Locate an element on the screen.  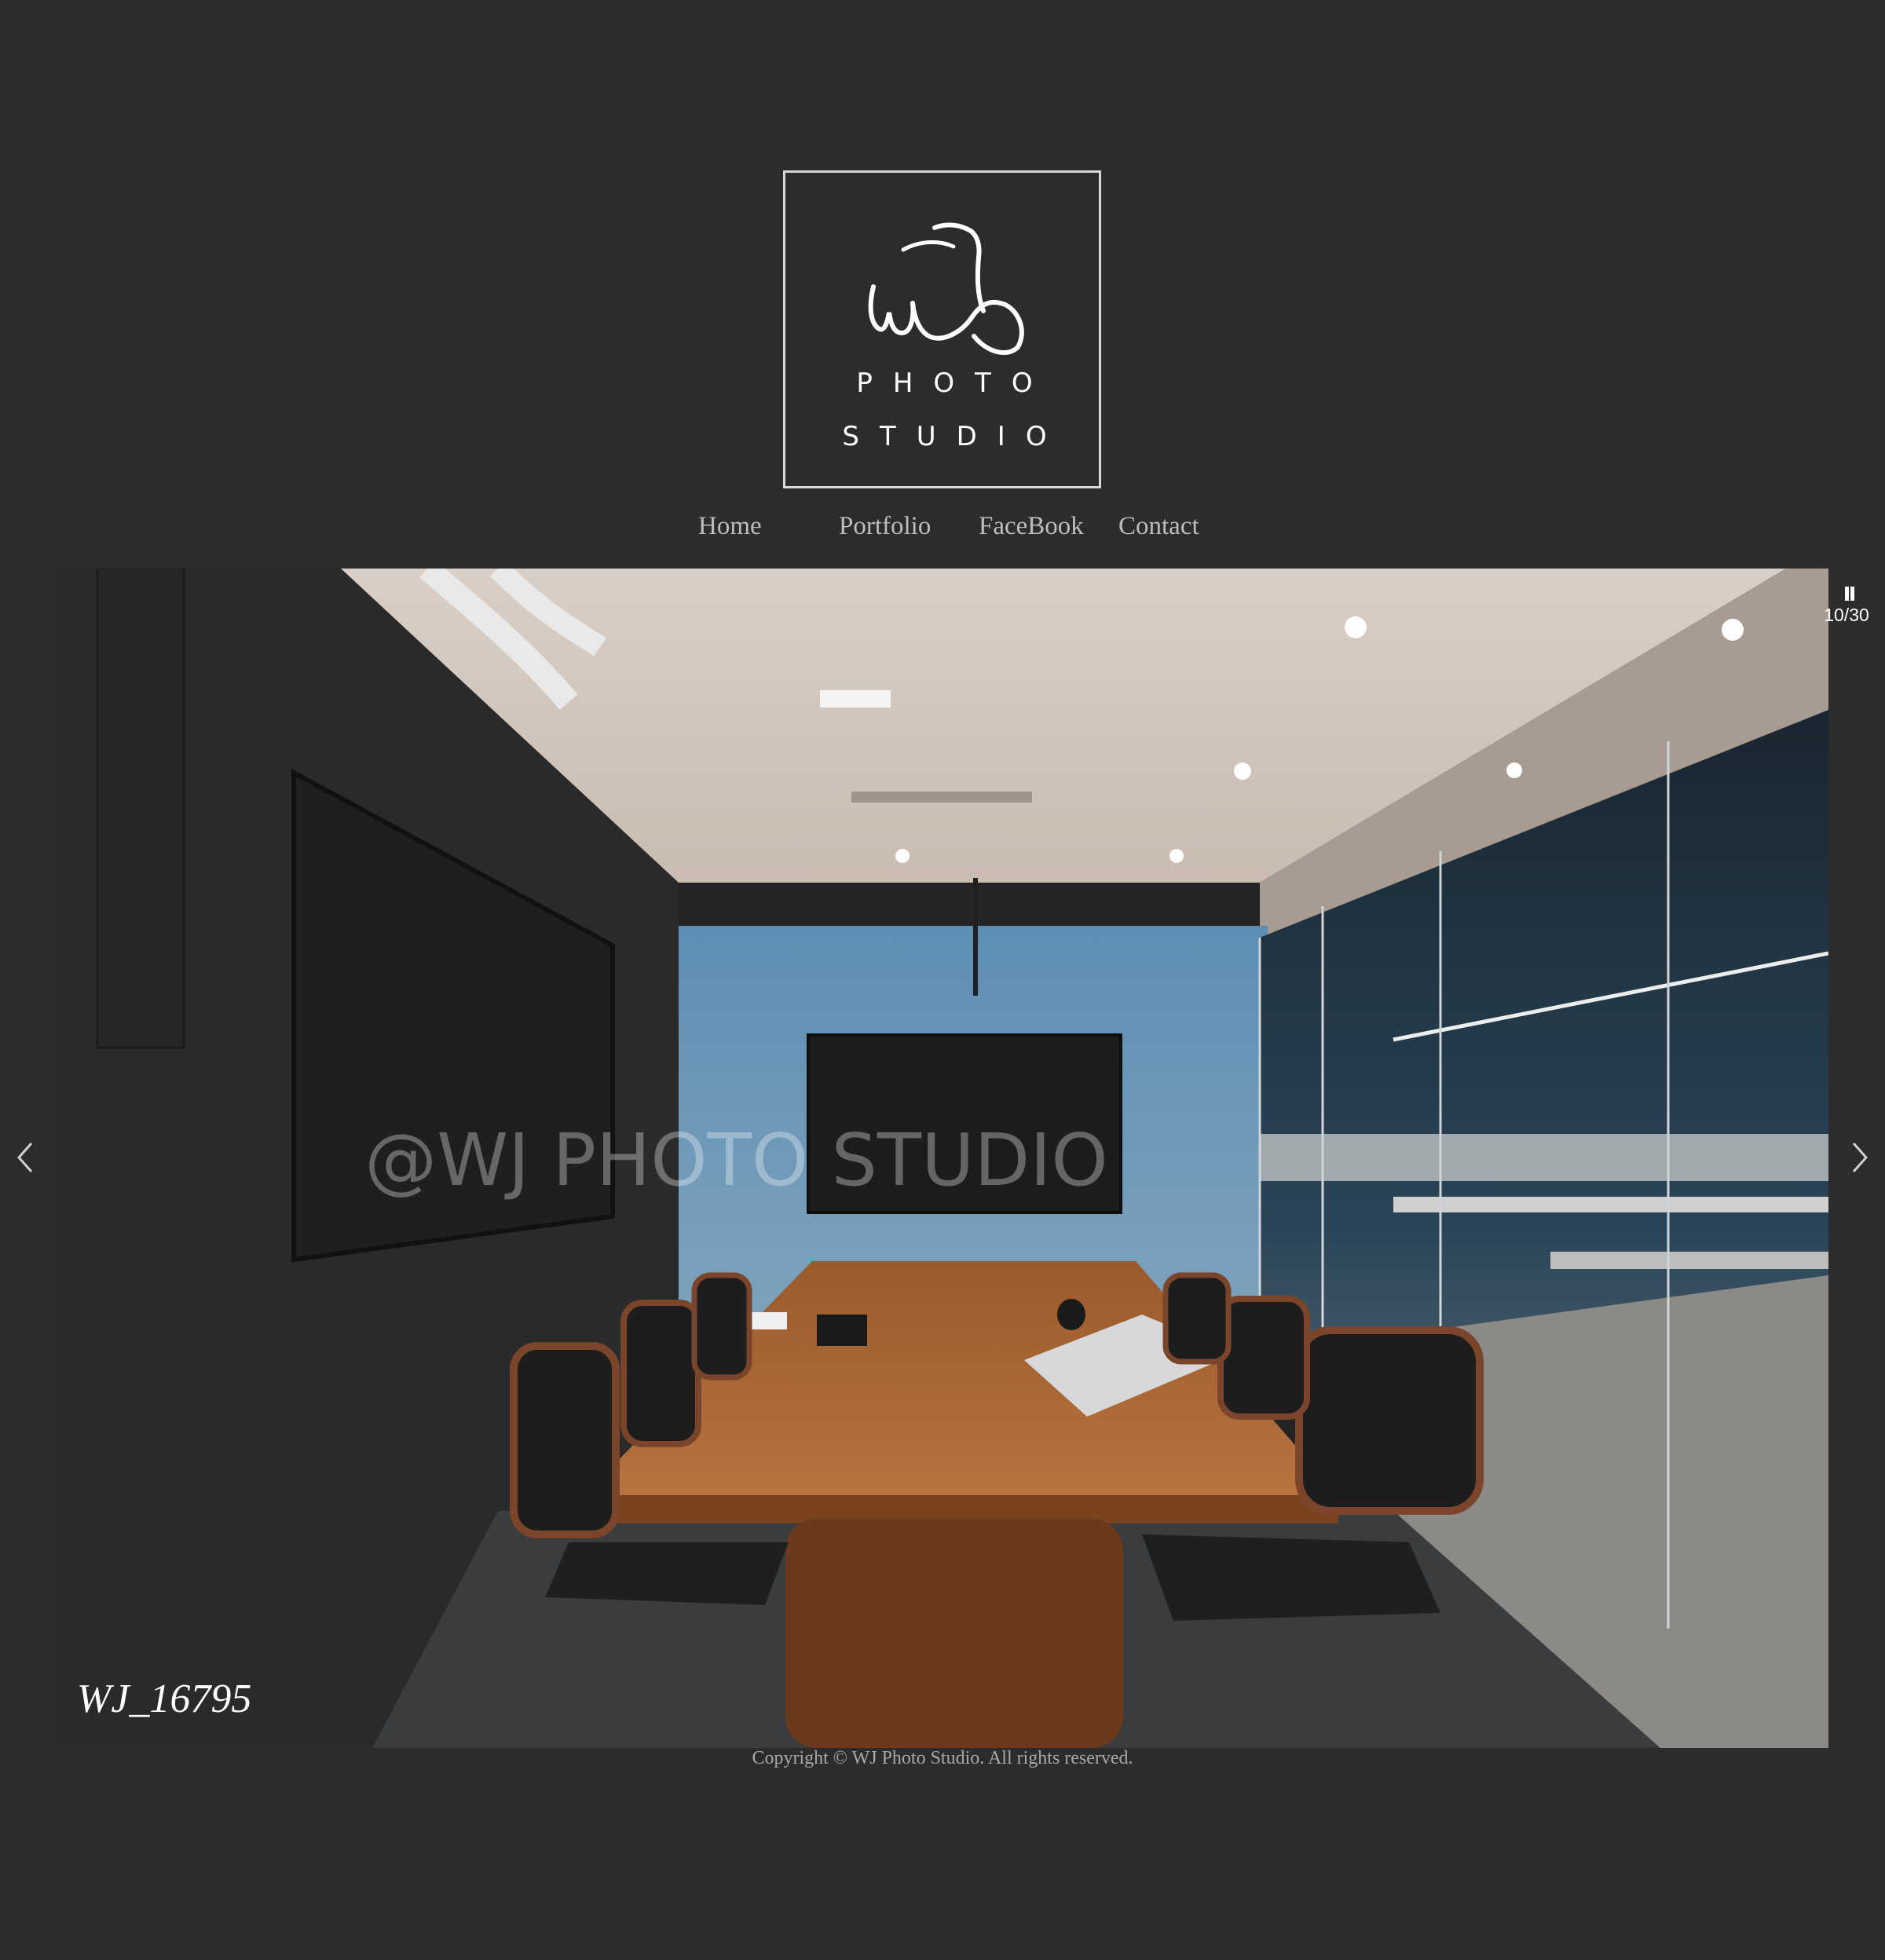
main-nav: Home Portfolio FaceBook Contact is located at coordinates (942, 531).